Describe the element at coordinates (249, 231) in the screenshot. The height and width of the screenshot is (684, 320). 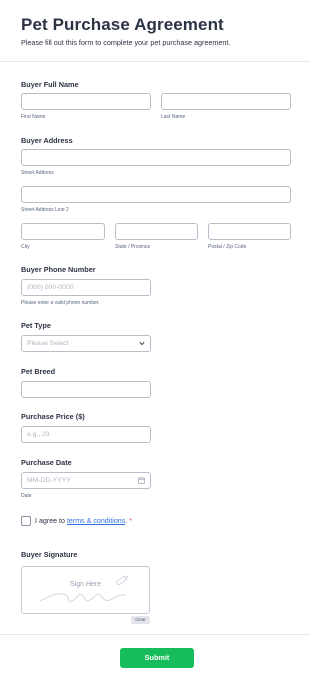
I see `postal-code-input` at that location.